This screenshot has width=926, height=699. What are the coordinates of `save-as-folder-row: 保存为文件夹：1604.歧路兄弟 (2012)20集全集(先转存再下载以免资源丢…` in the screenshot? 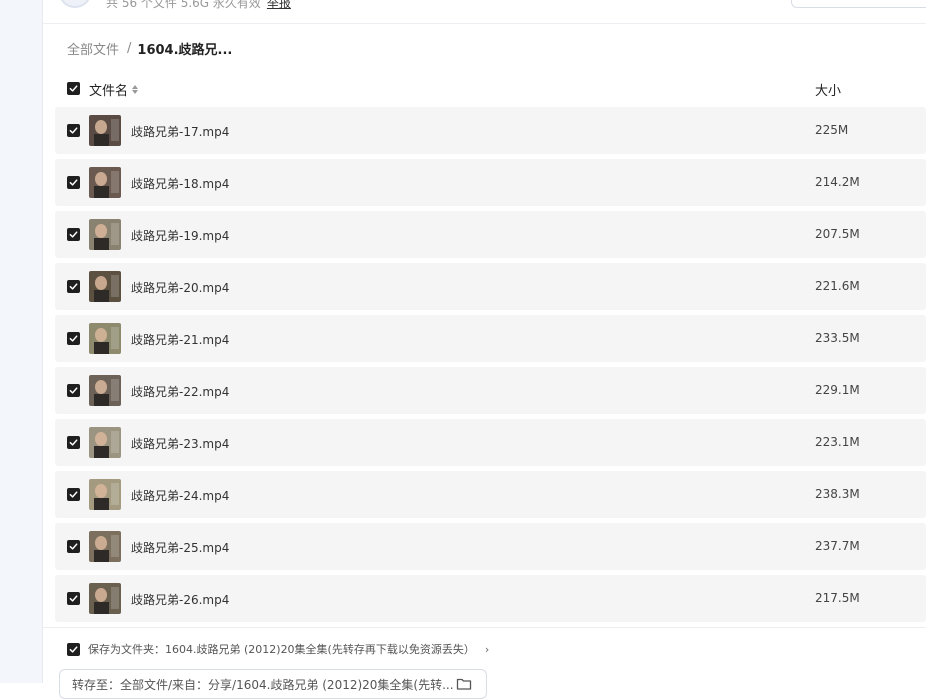 It's located at (278, 649).